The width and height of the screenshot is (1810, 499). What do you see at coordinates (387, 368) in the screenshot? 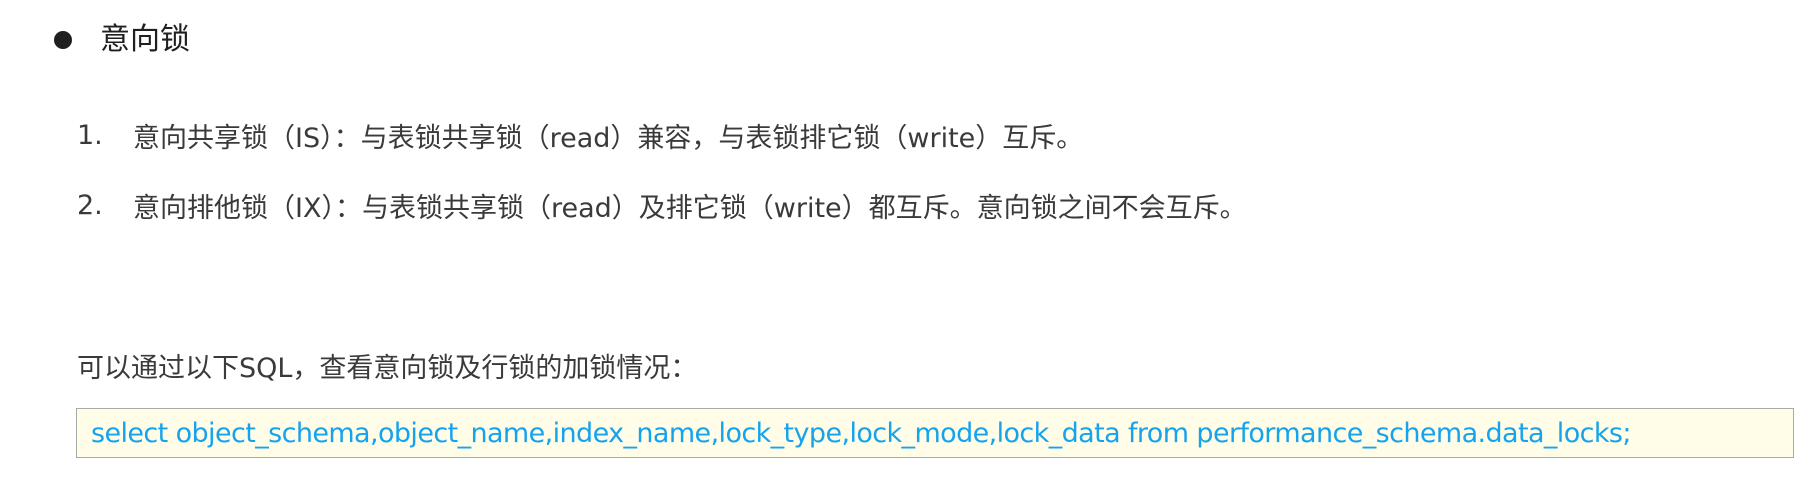
I see `instruction-paragraph: 可以通过以下SQL，查看意向锁及行锁的加锁情况：` at bounding box center [387, 368].